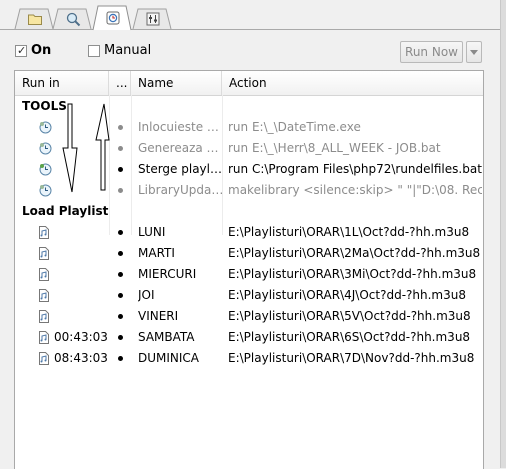 This screenshot has width=506, height=469. I want to click on event-action: E:\Playlisturi\ORAR\1L\Oct?dd-?hh.m3u8, so click(349, 232).